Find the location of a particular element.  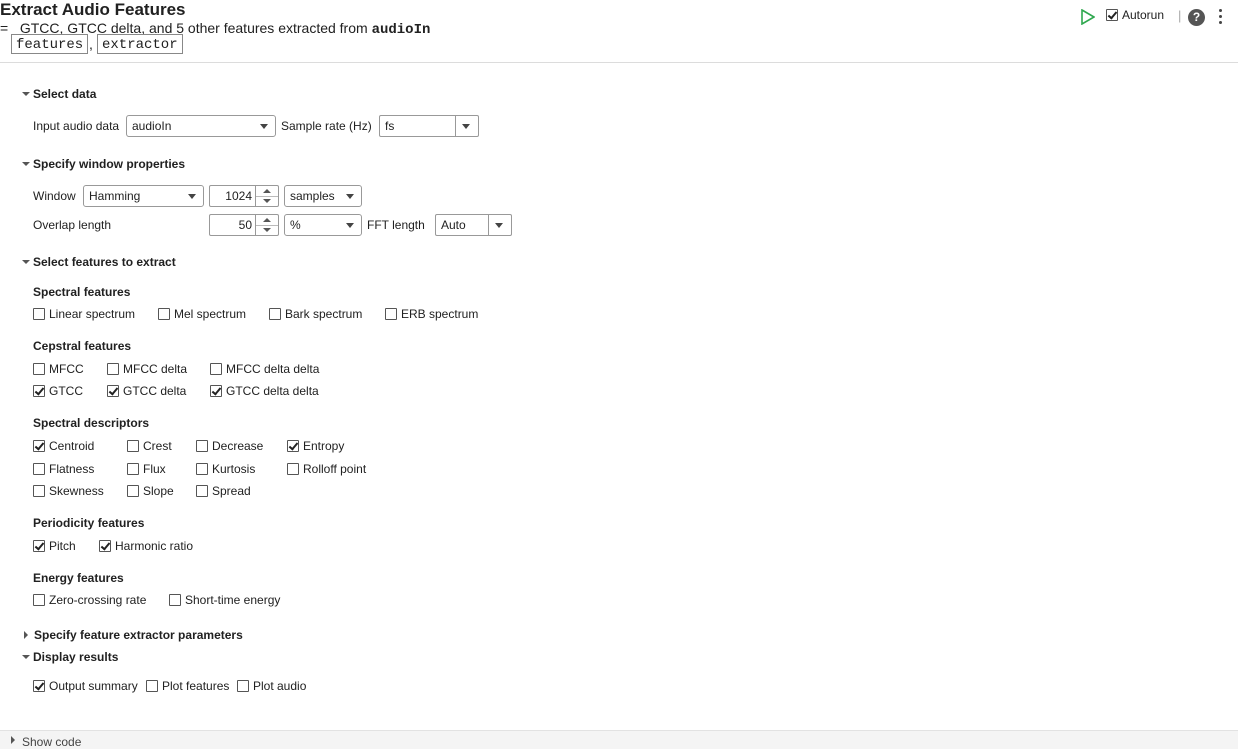

checkbox-entropy: Entropy is located at coordinates (315, 446).